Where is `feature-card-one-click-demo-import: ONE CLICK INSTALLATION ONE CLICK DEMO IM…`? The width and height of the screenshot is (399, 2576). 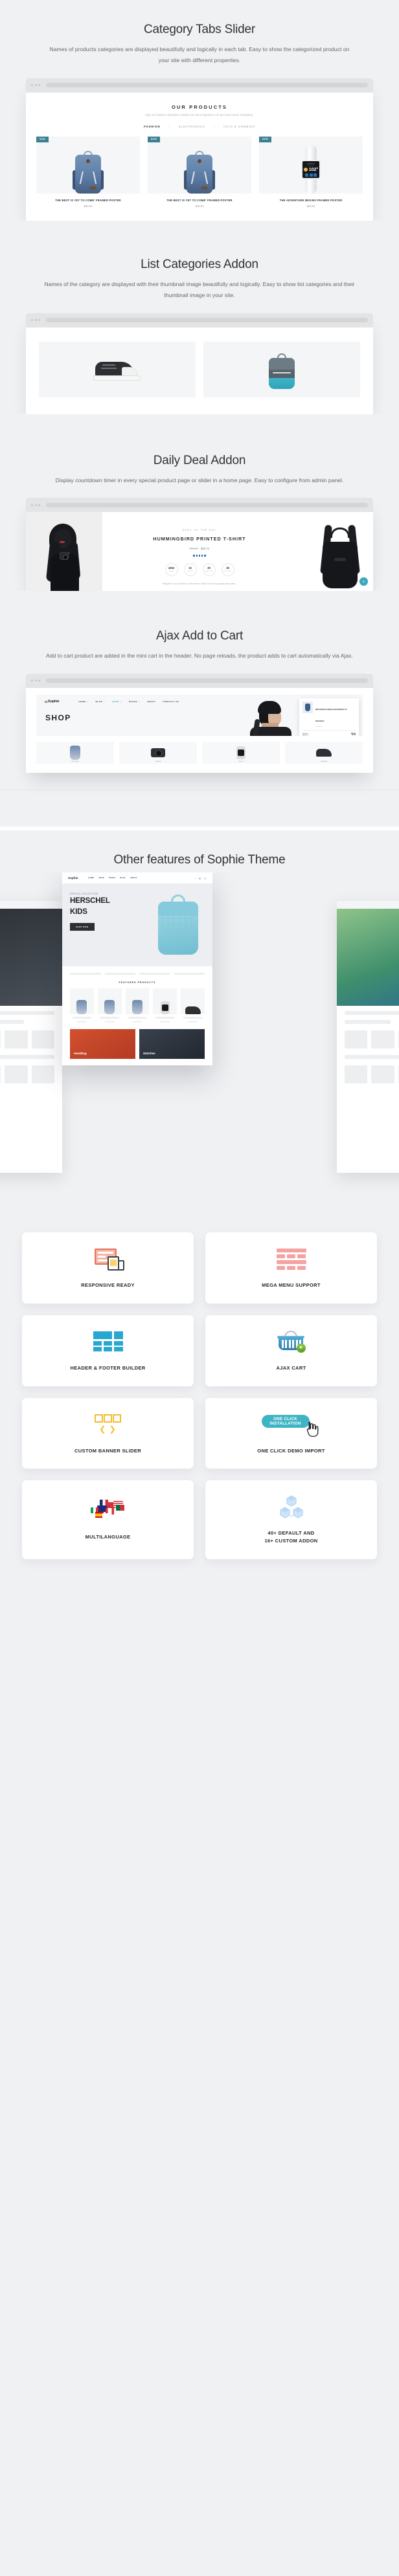 feature-card-one-click-demo-import: ONE CLICK INSTALLATION ONE CLICK DEMO IM… is located at coordinates (291, 1433).